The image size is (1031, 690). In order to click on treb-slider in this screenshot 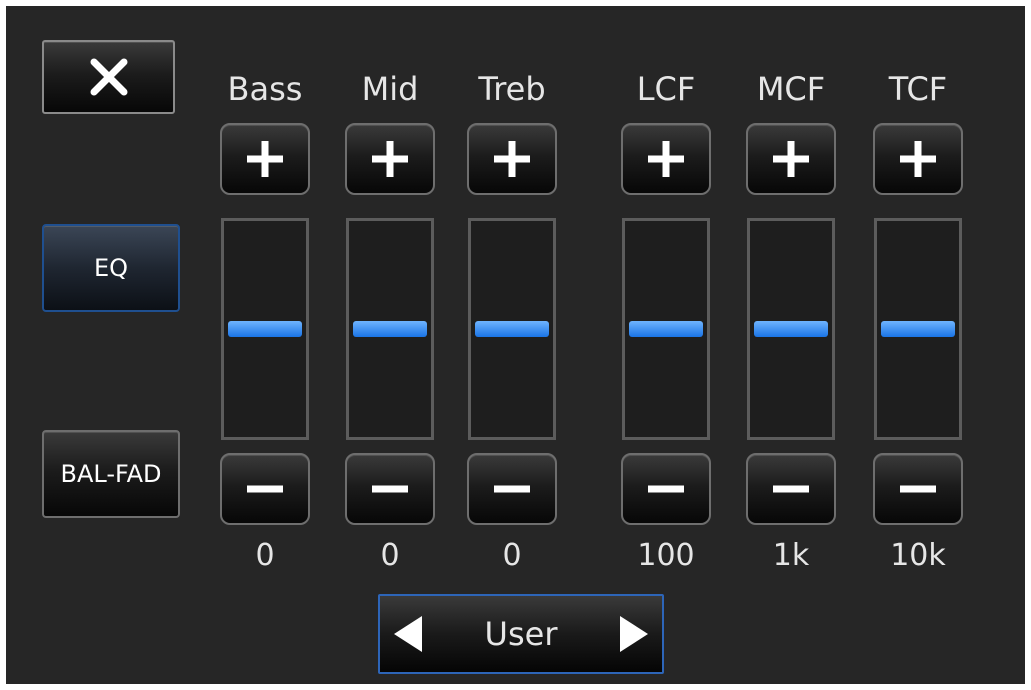, I will do `click(512, 329)`.